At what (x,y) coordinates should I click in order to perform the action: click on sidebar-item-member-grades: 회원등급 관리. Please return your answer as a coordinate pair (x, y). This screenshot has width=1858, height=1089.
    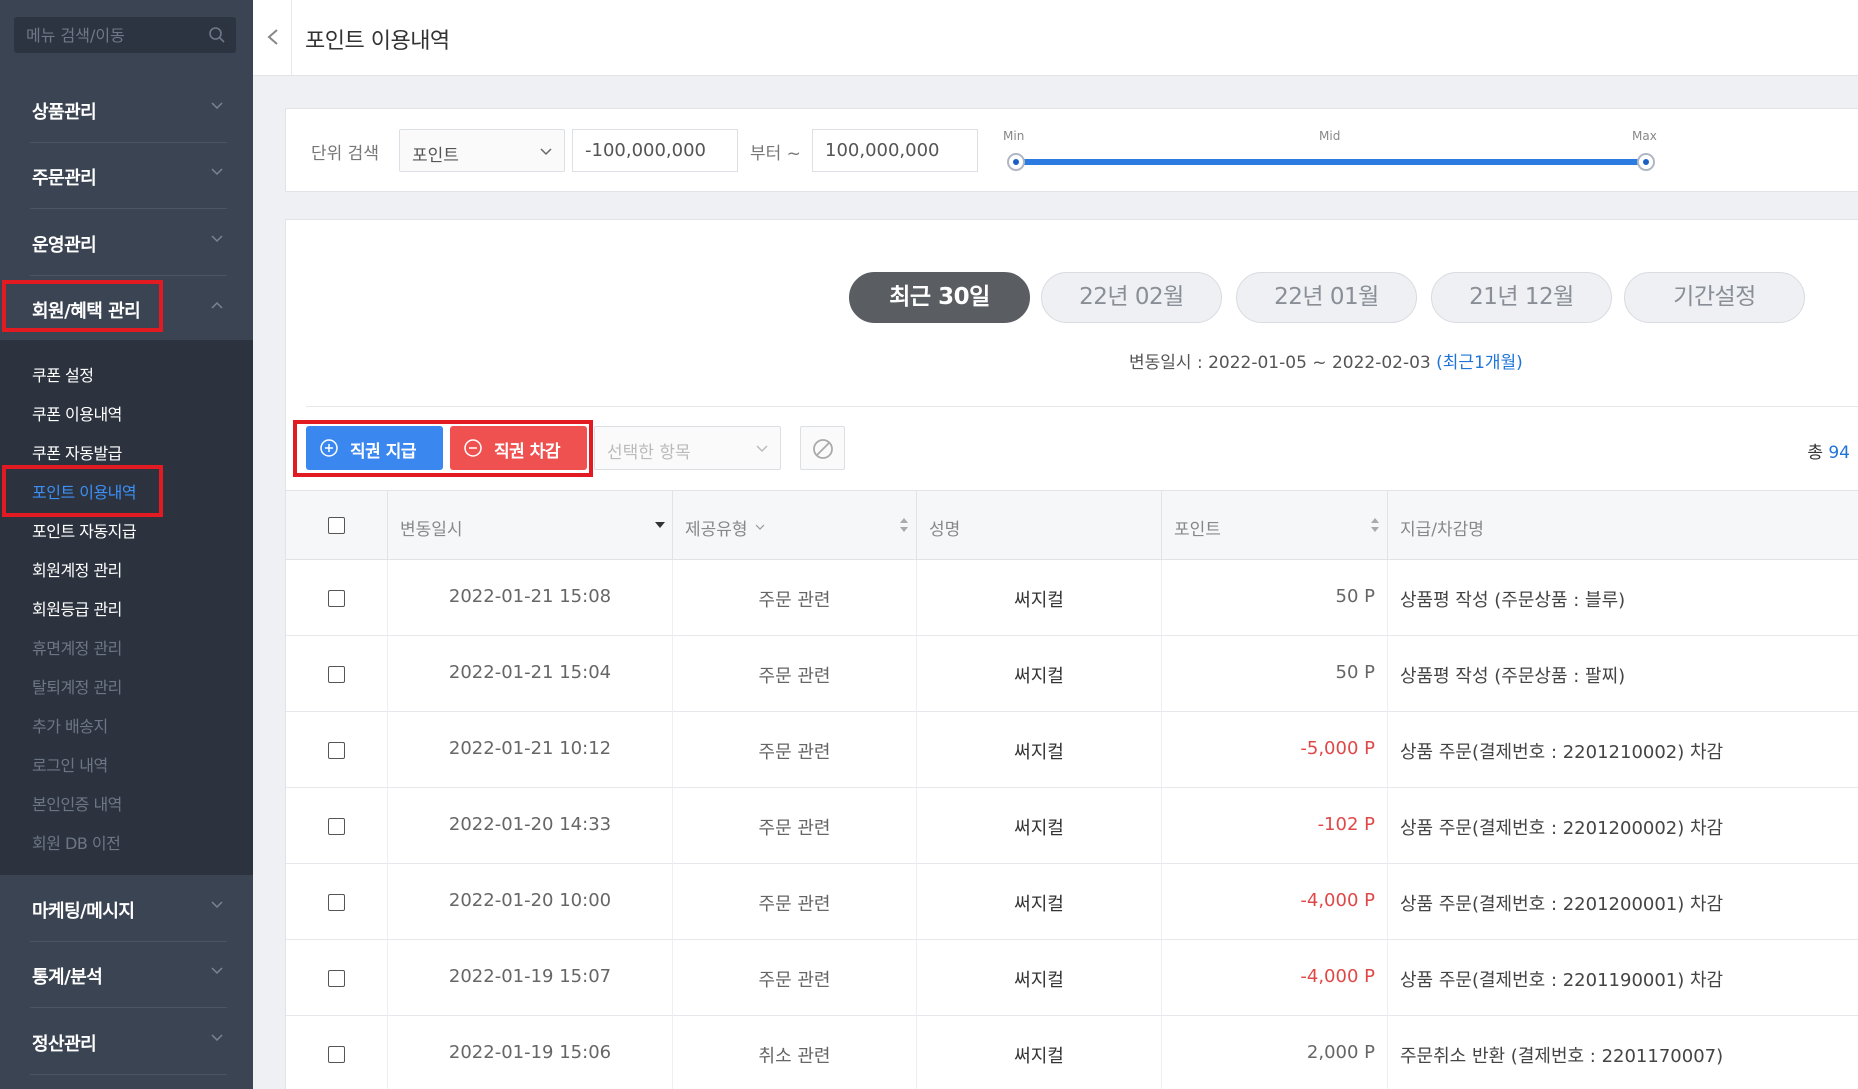
    Looking at the image, I should click on (77, 608).